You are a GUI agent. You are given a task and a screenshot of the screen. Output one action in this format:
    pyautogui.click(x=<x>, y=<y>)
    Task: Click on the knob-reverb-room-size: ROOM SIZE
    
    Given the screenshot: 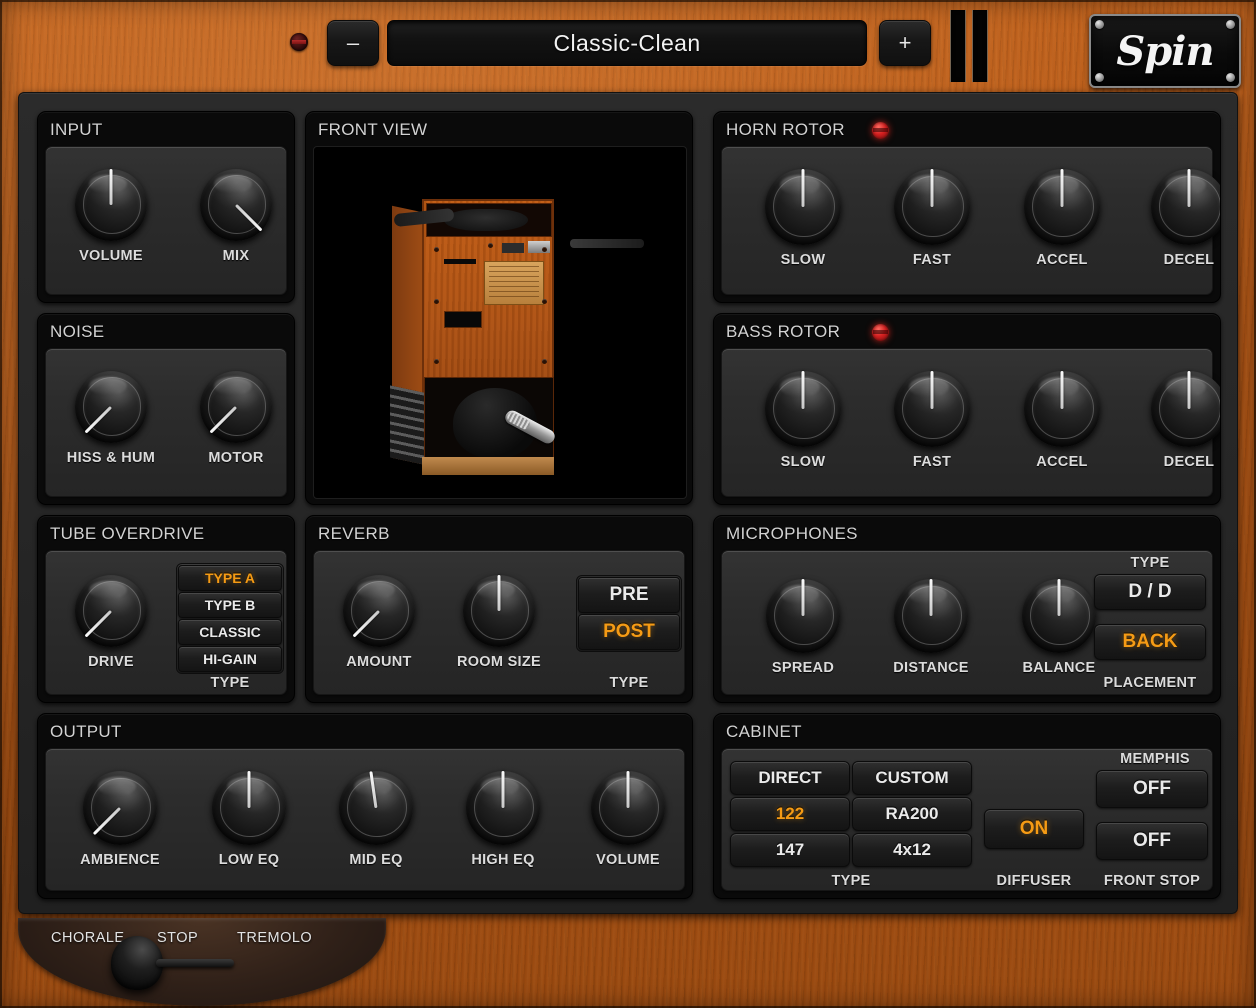 What is the action you would take?
    pyautogui.click(x=499, y=622)
    